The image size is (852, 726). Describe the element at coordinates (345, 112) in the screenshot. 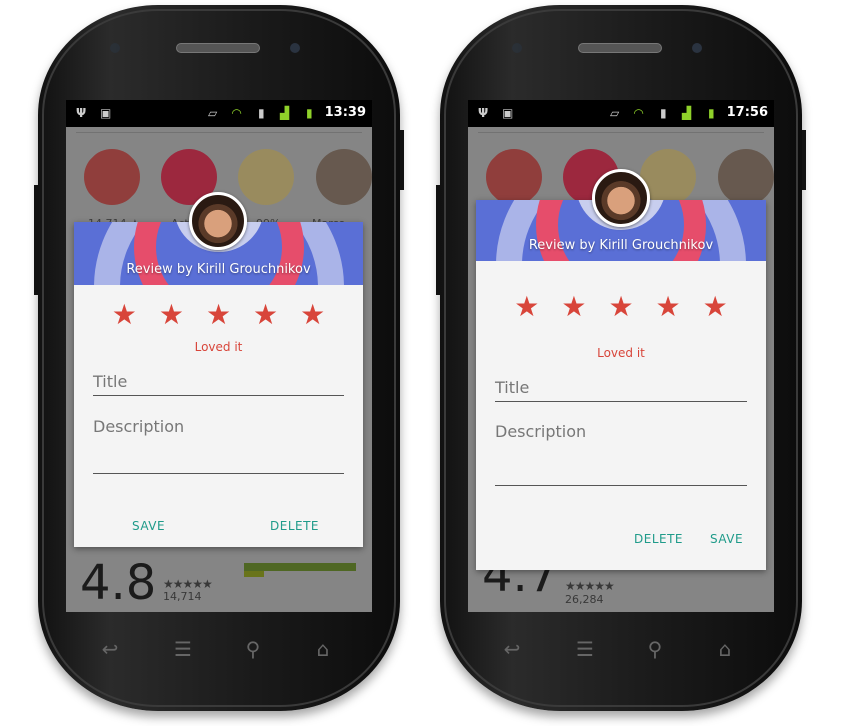

I see `clock: 13:39` at that location.